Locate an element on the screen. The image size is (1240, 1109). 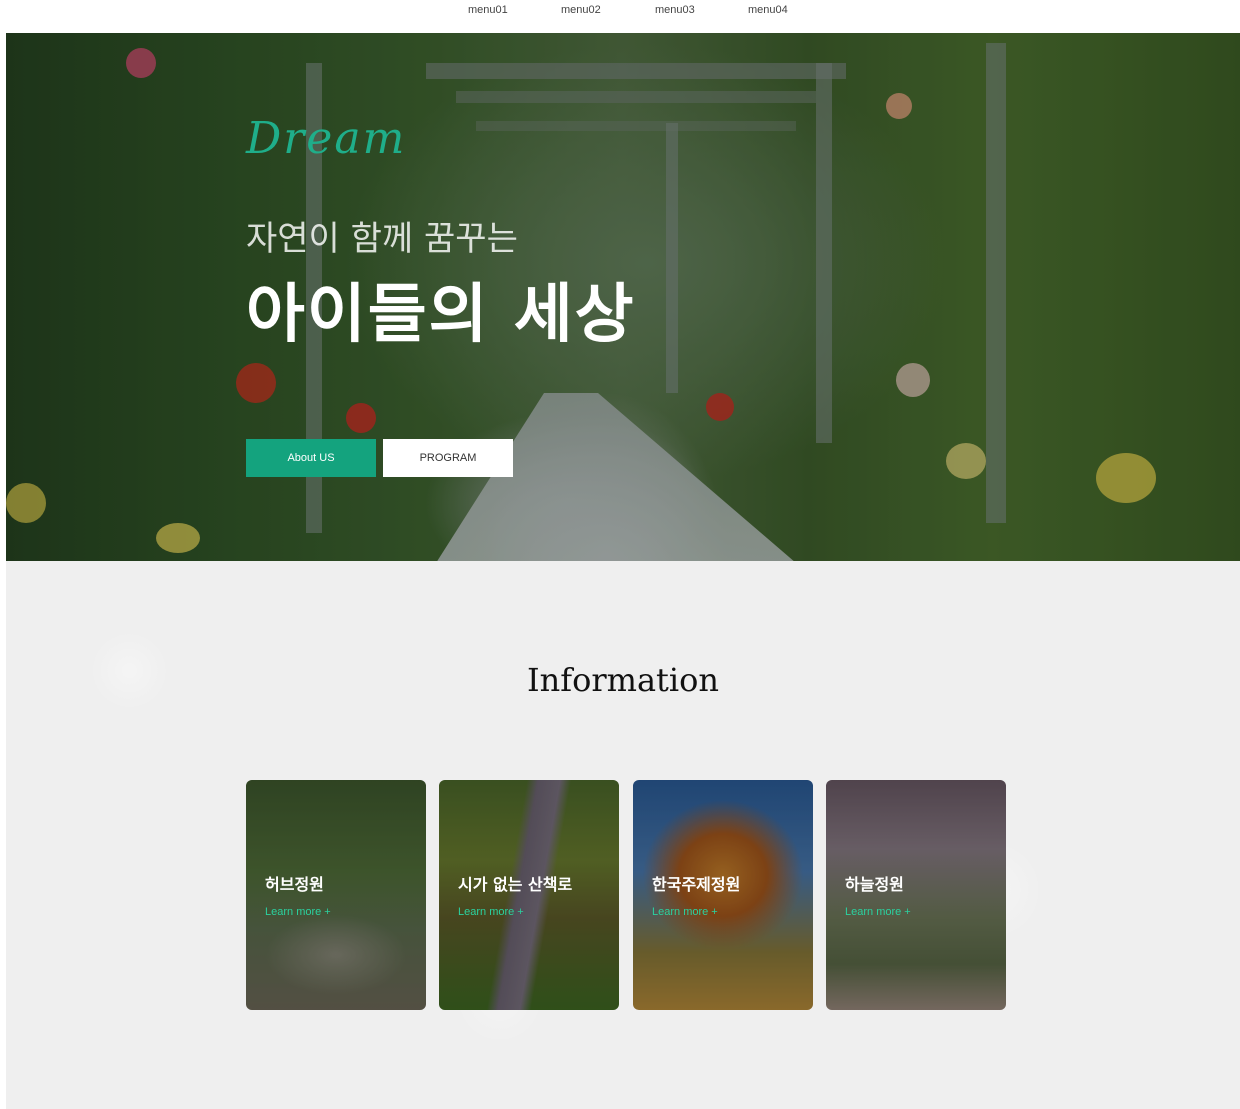
program-button: PROGRAM is located at coordinates (448, 458).